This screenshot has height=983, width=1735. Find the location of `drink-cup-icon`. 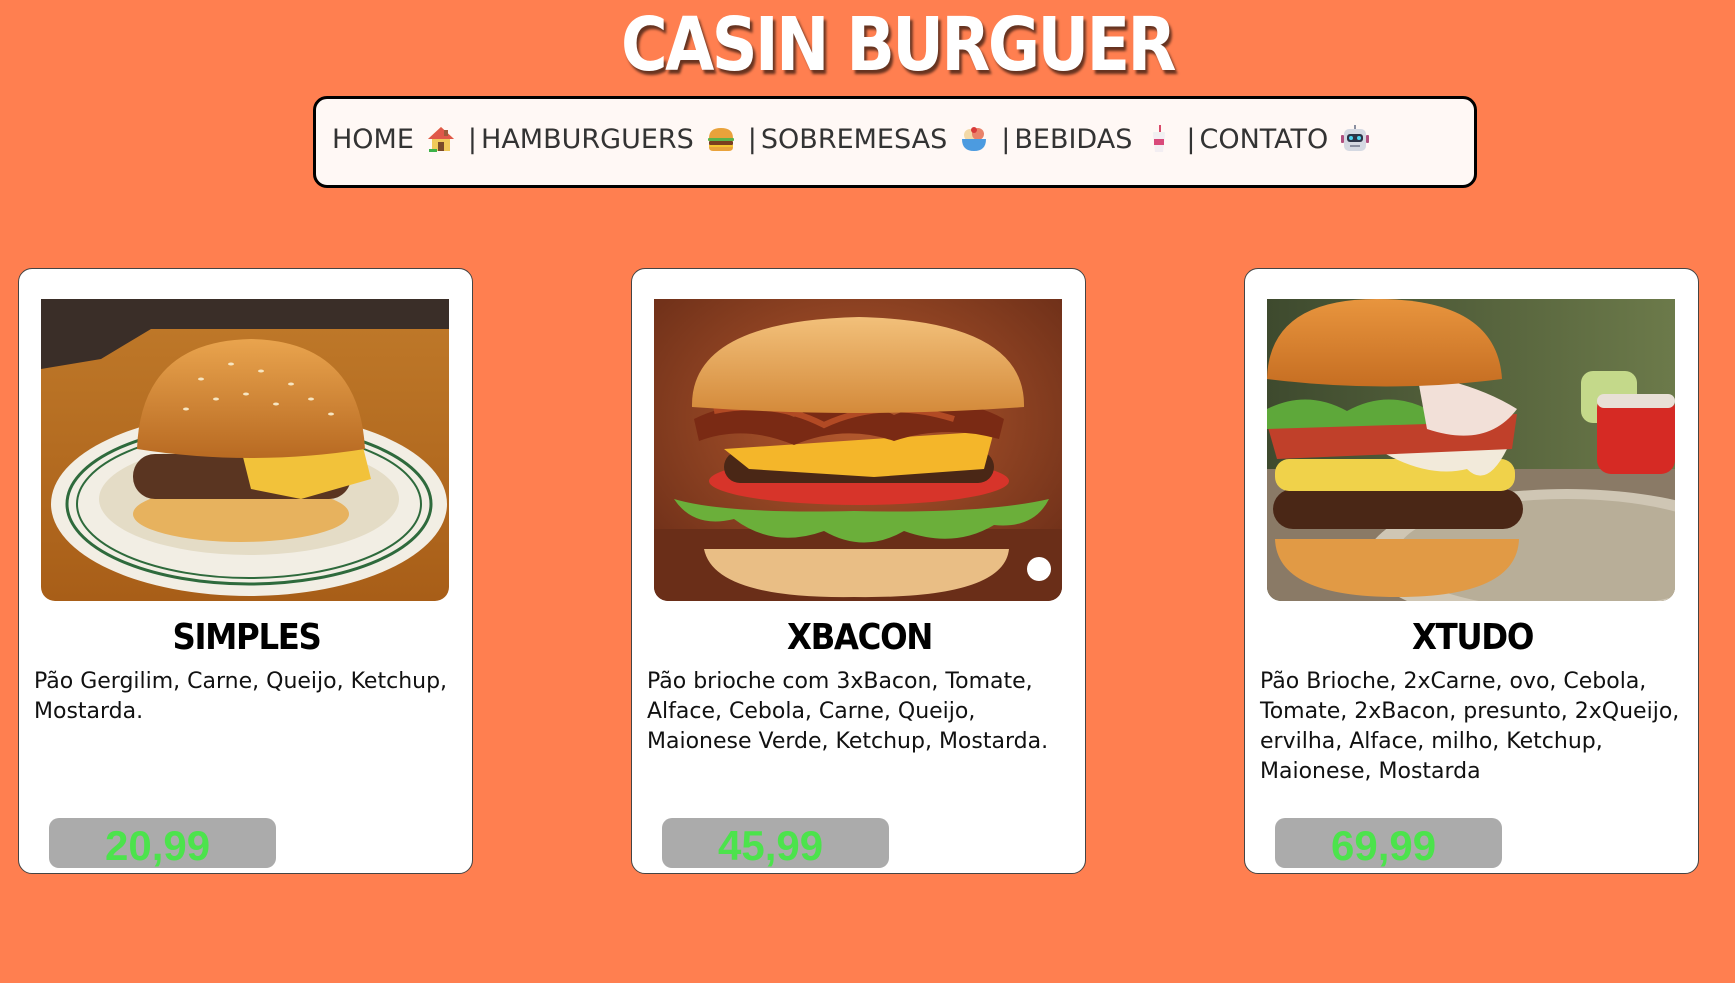

drink-cup-icon is located at coordinates (1159, 139).